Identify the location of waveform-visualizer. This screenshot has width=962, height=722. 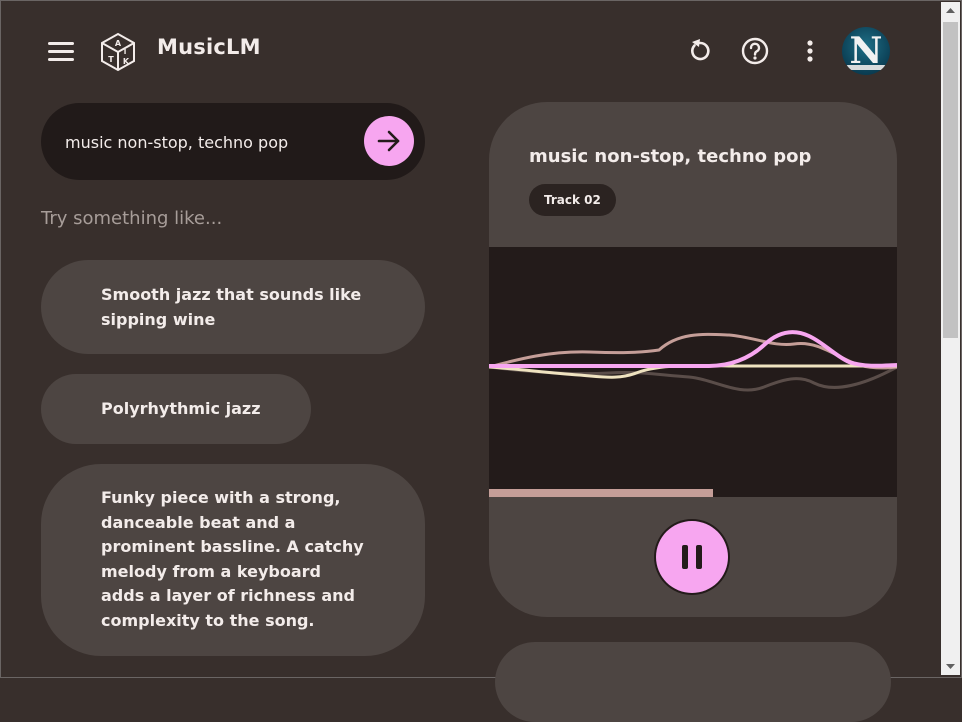
(693, 372).